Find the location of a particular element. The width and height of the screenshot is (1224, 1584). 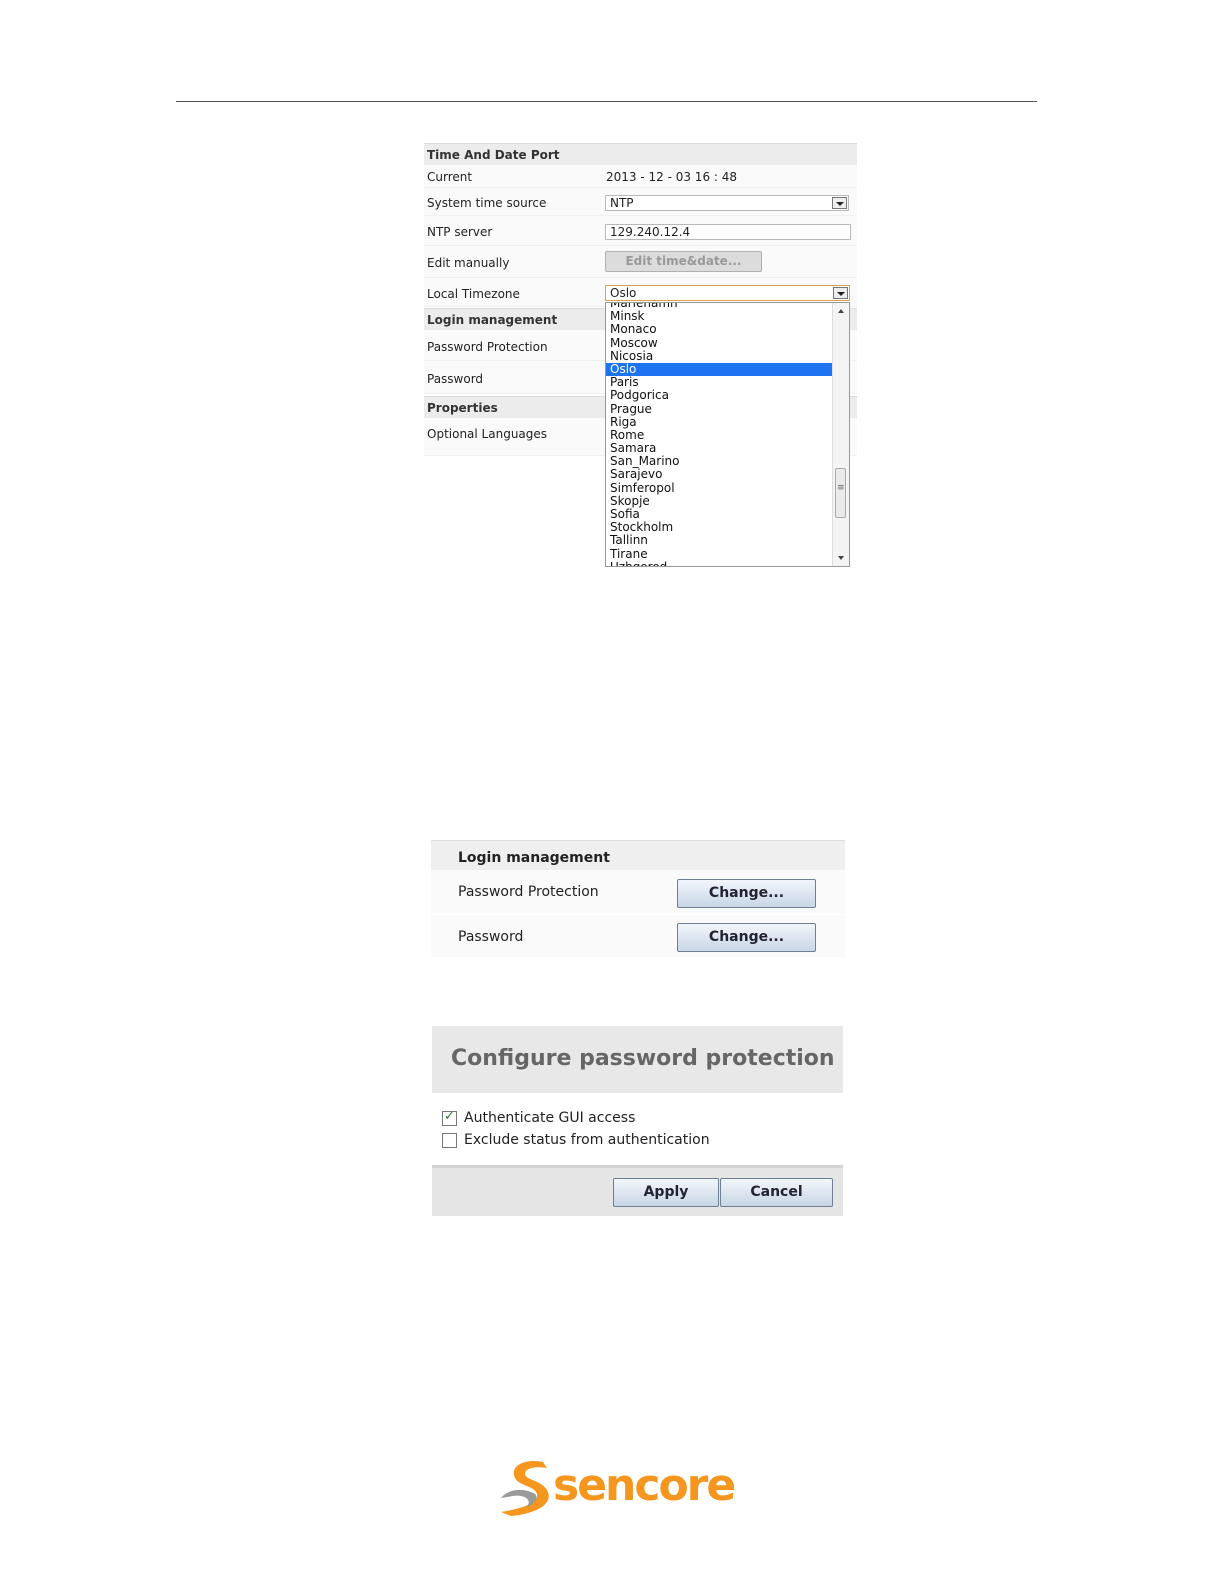

row-time-source: System time source NTP is located at coordinates (640, 202).